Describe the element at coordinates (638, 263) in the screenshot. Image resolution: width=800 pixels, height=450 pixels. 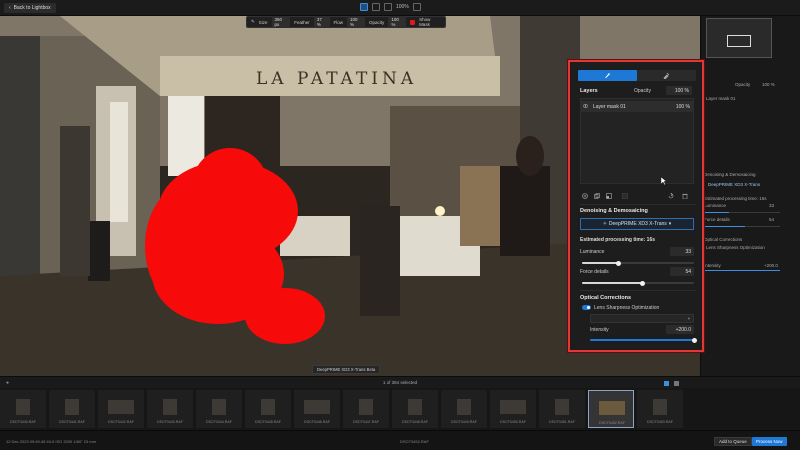
I see `luminance-slider` at that location.